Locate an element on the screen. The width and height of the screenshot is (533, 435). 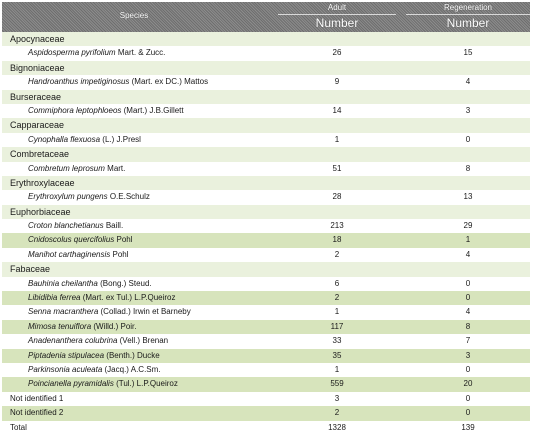
species-name: Not identified 1 is located at coordinates (37, 398).